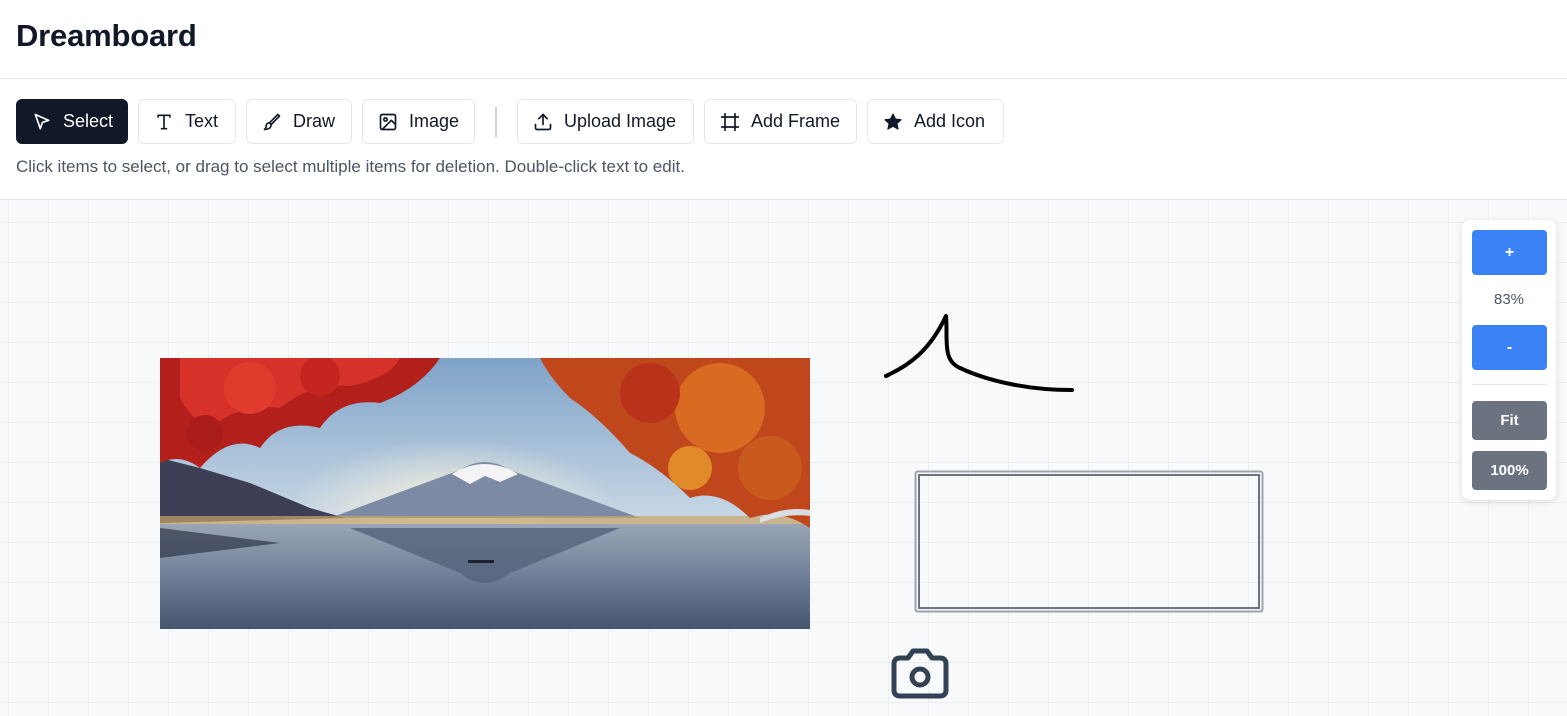 This screenshot has height=716, width=1567. I want to click on camera-icon, so click(920, 674).